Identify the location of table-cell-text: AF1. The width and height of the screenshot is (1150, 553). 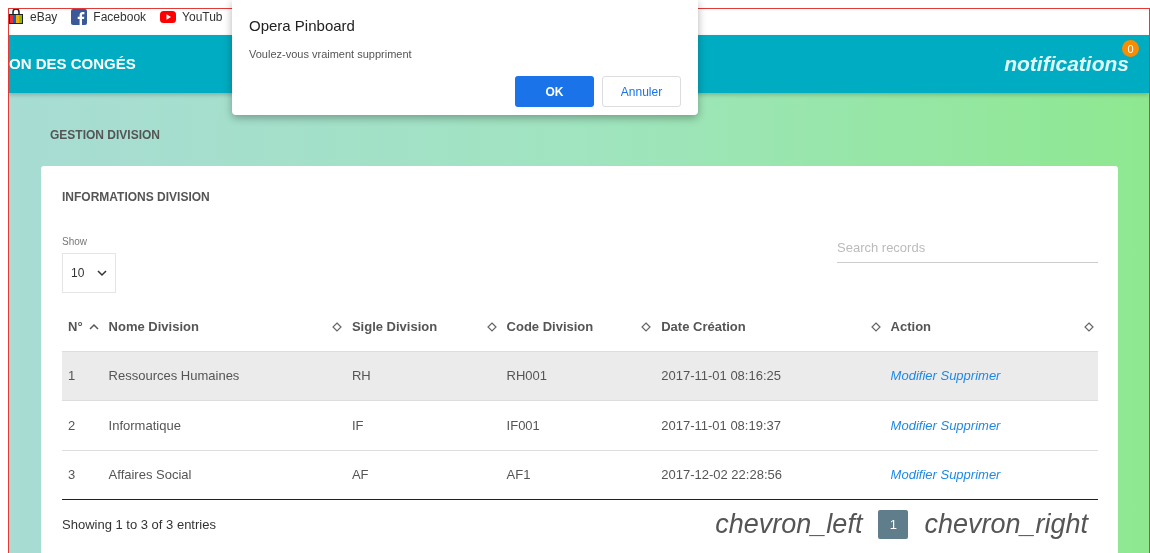
(518, 474).